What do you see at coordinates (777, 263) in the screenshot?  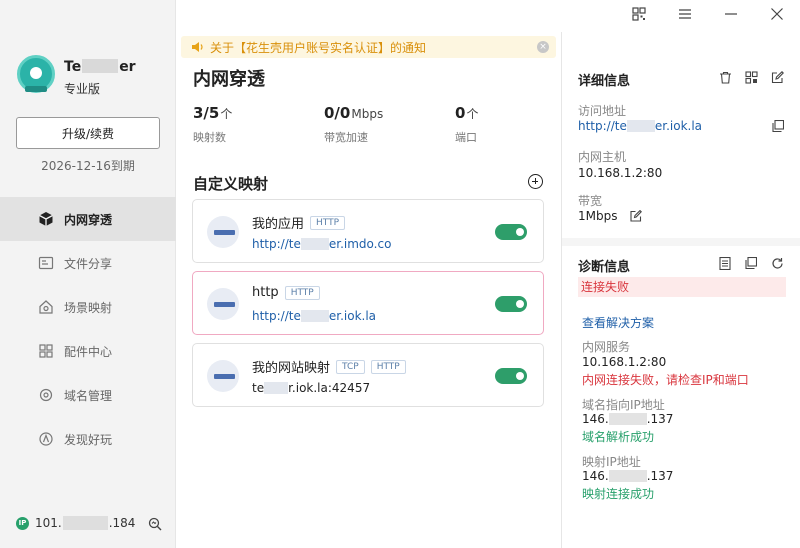 I see `refresh-icon` at bounding box center [777, 263].